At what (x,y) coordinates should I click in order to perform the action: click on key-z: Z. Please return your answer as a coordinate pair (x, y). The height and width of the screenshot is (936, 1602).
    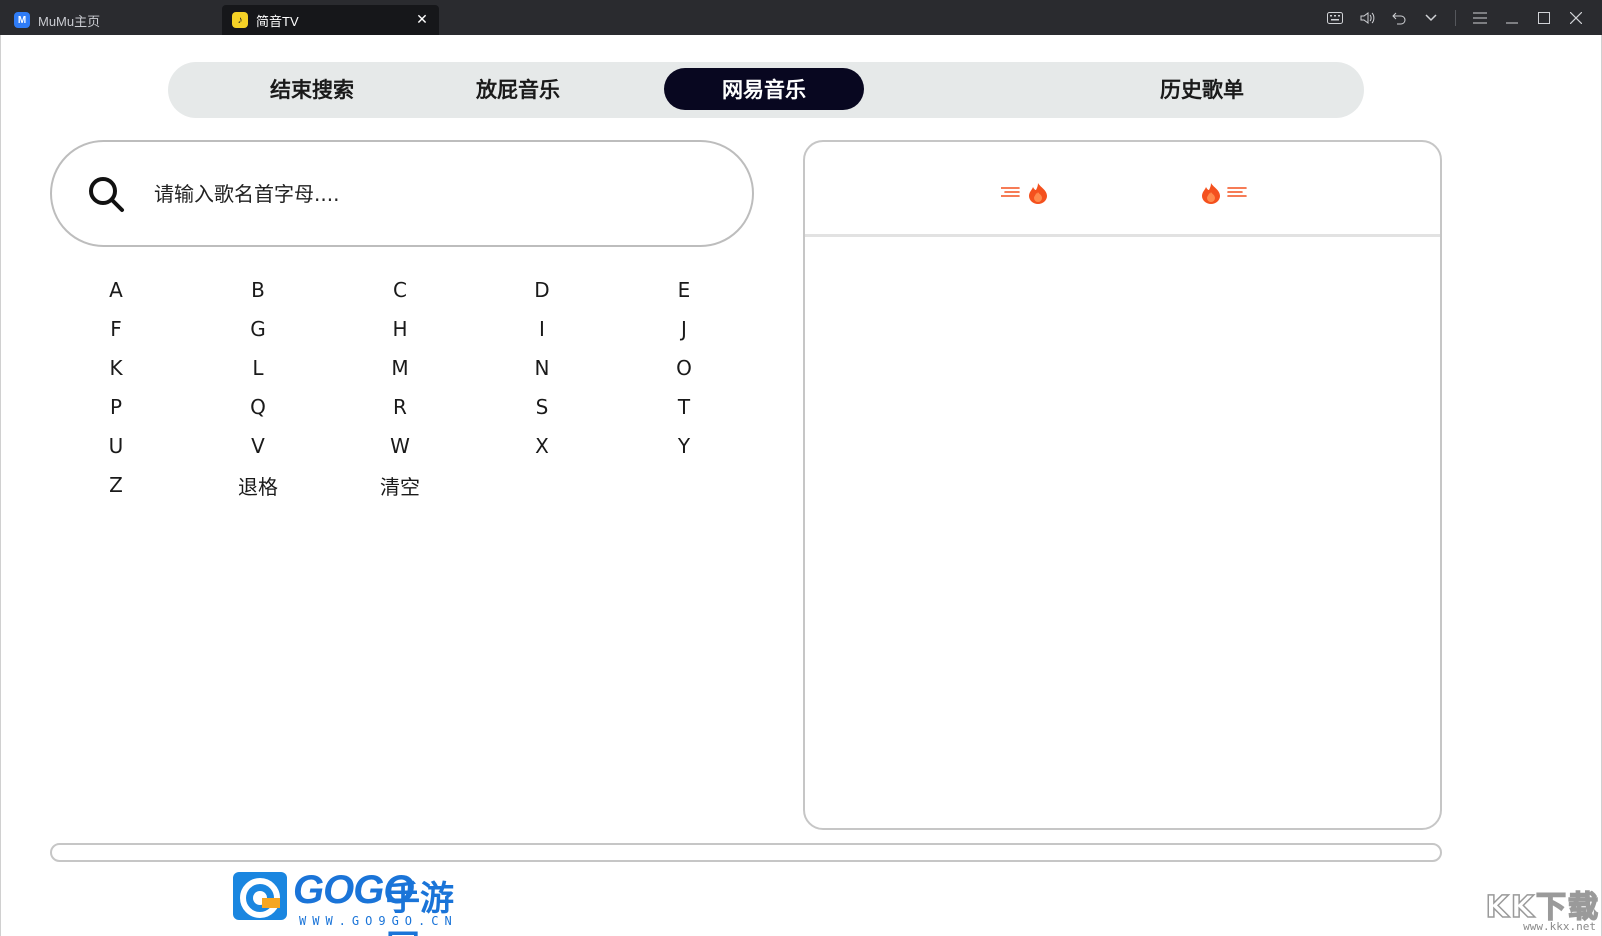
    Looking at the image, I should click on (116, 485).